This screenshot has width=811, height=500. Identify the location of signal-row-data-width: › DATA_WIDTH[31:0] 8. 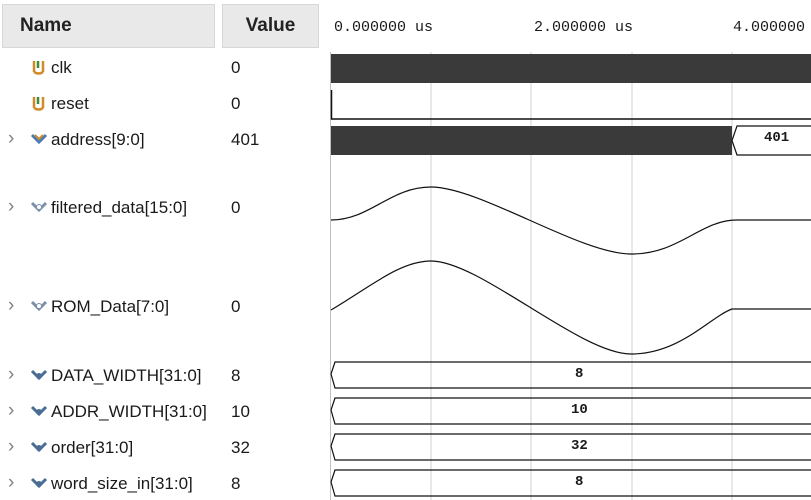
(165, 377).